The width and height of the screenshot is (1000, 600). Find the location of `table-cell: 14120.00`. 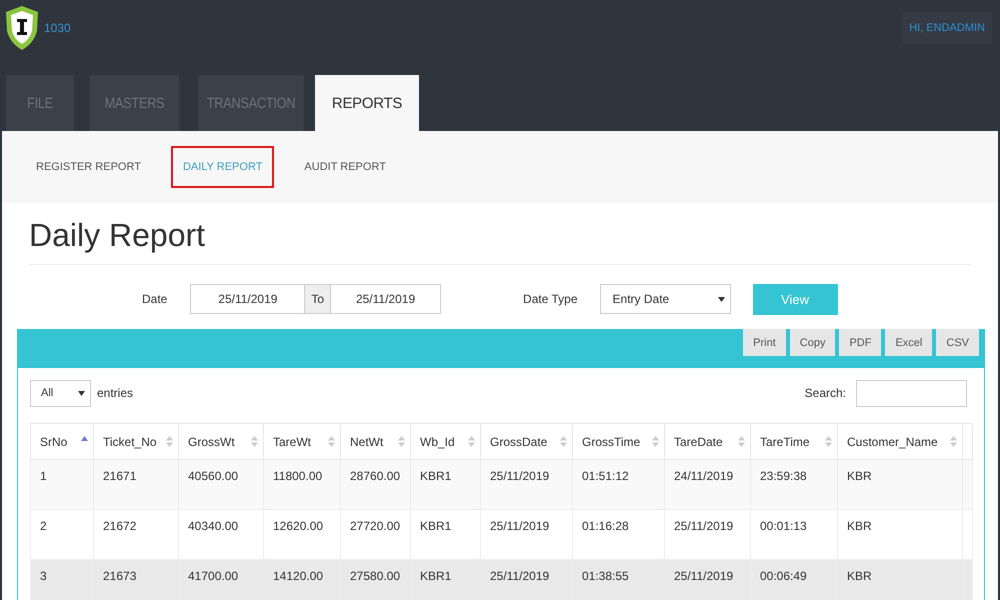

table-cell: 14120.00 is located at coordinates (302, 580).